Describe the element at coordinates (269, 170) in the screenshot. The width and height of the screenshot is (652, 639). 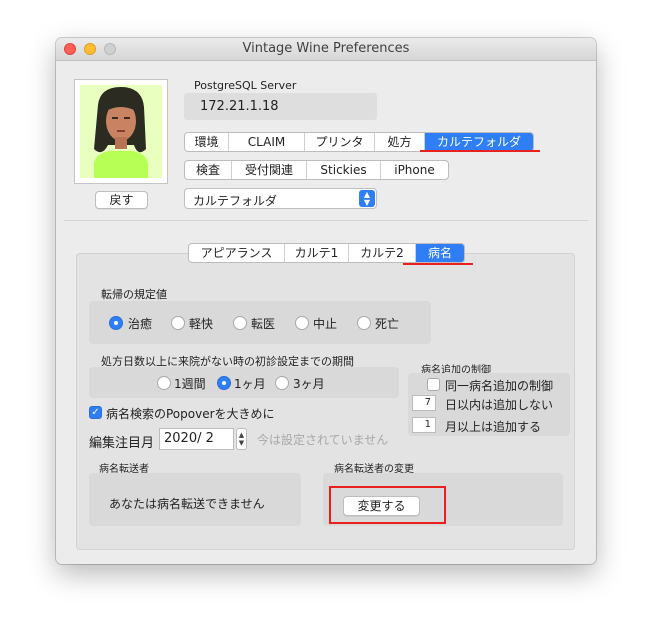
I see `tab-reception: 受付関連` at that location.